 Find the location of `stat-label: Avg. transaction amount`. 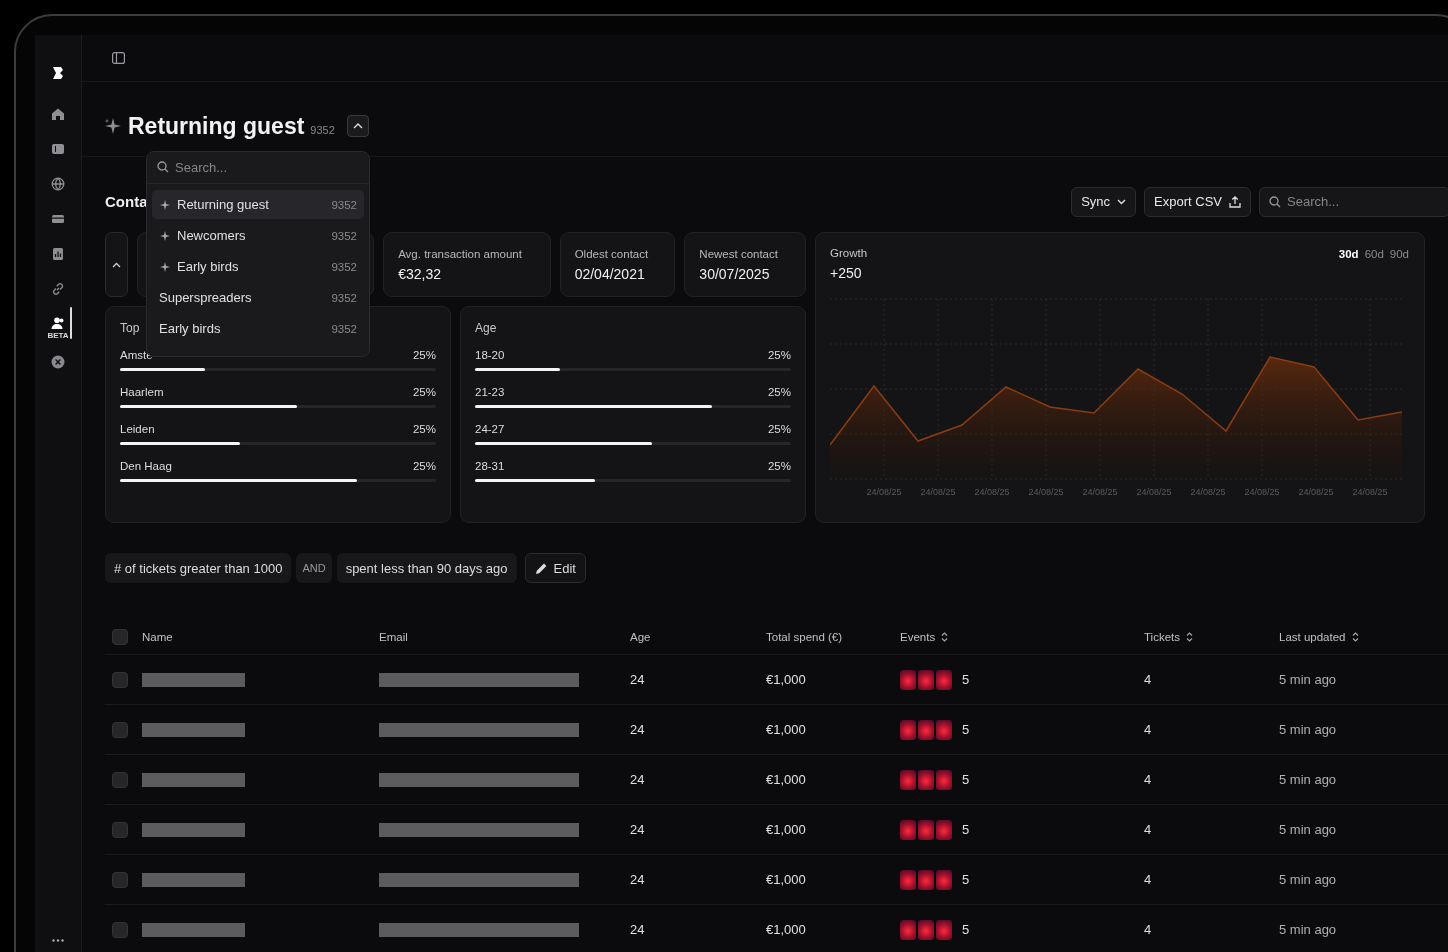

stat-label: Avg. transaction amount is located at coordinates (460, 253).